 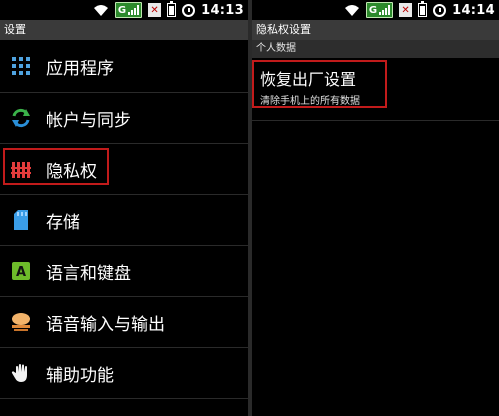 I want to click on settings-item-privacy: 隐私权, so click(x=124, y=169).